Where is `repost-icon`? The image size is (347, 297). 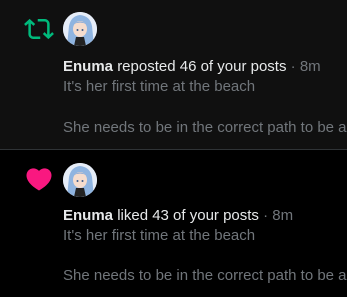
repost-icon is located at coordinates (39, 29).